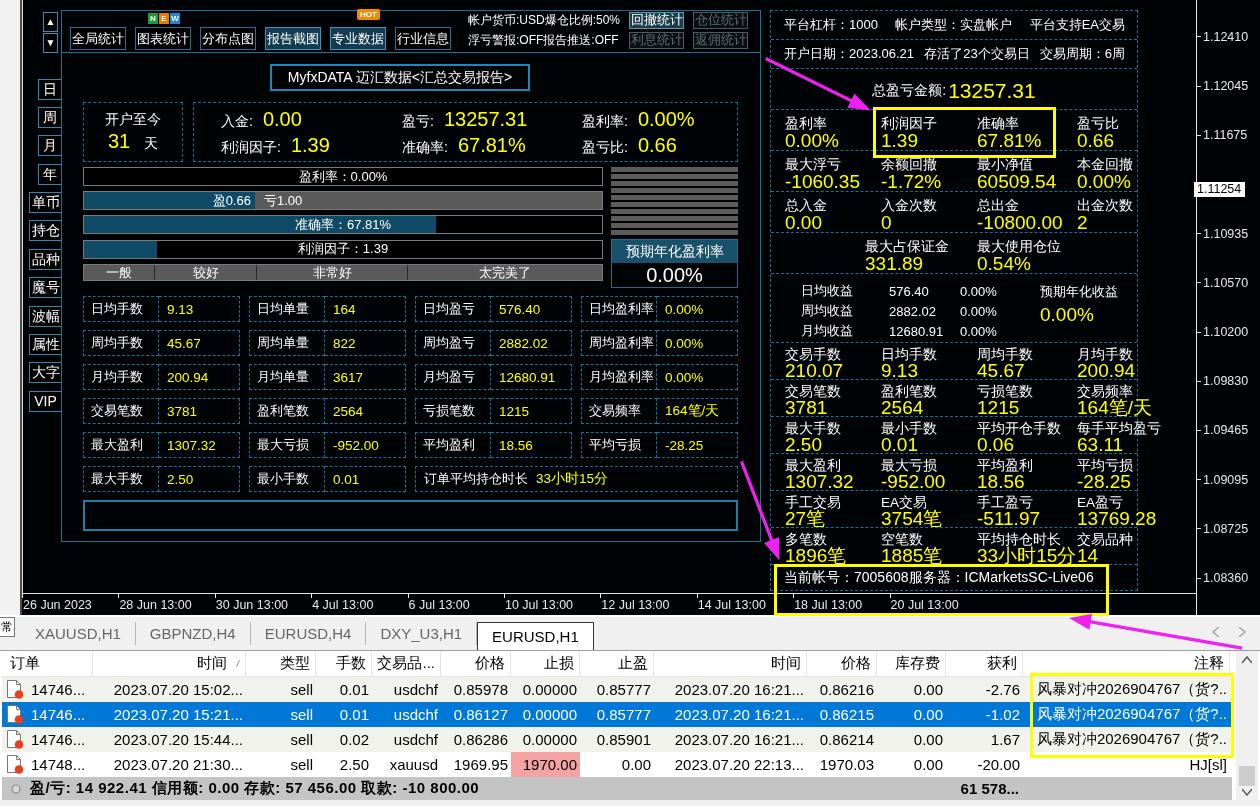 This screenshot has height=806, width=1260. Describe the element at coordinates (425, 147) in the screenshot. I see `summary-label: 准确率:` at that location.